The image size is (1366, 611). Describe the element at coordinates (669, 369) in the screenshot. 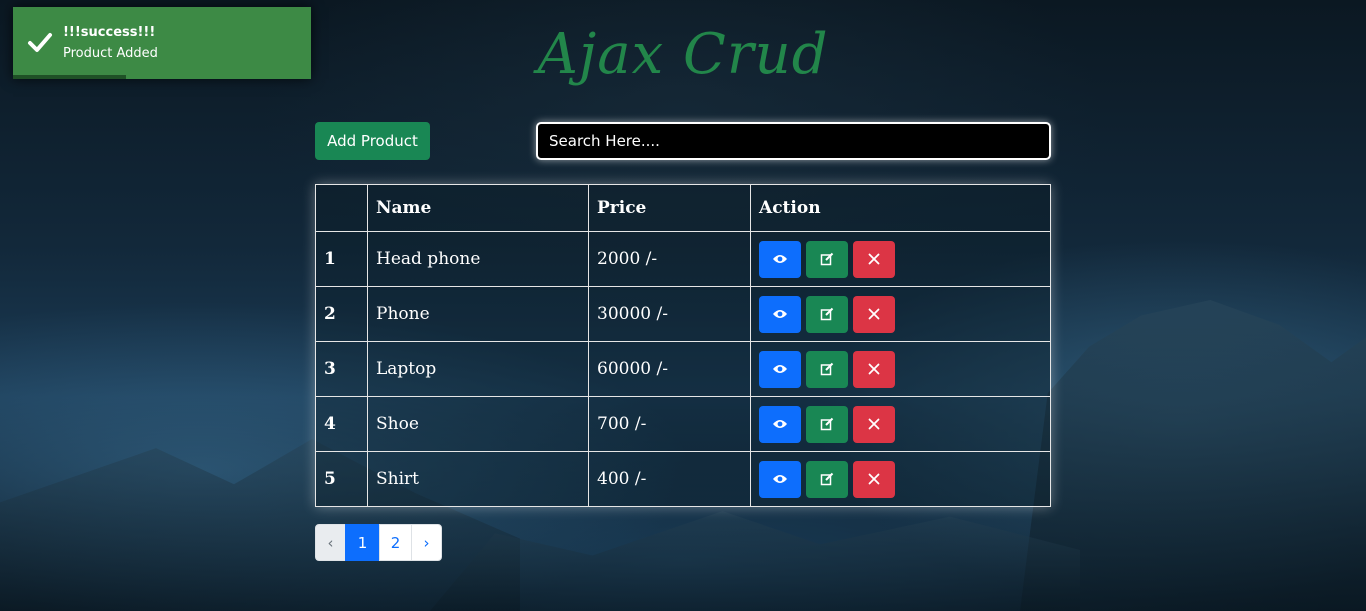

I see `row-price: 60000 /-` at that location.